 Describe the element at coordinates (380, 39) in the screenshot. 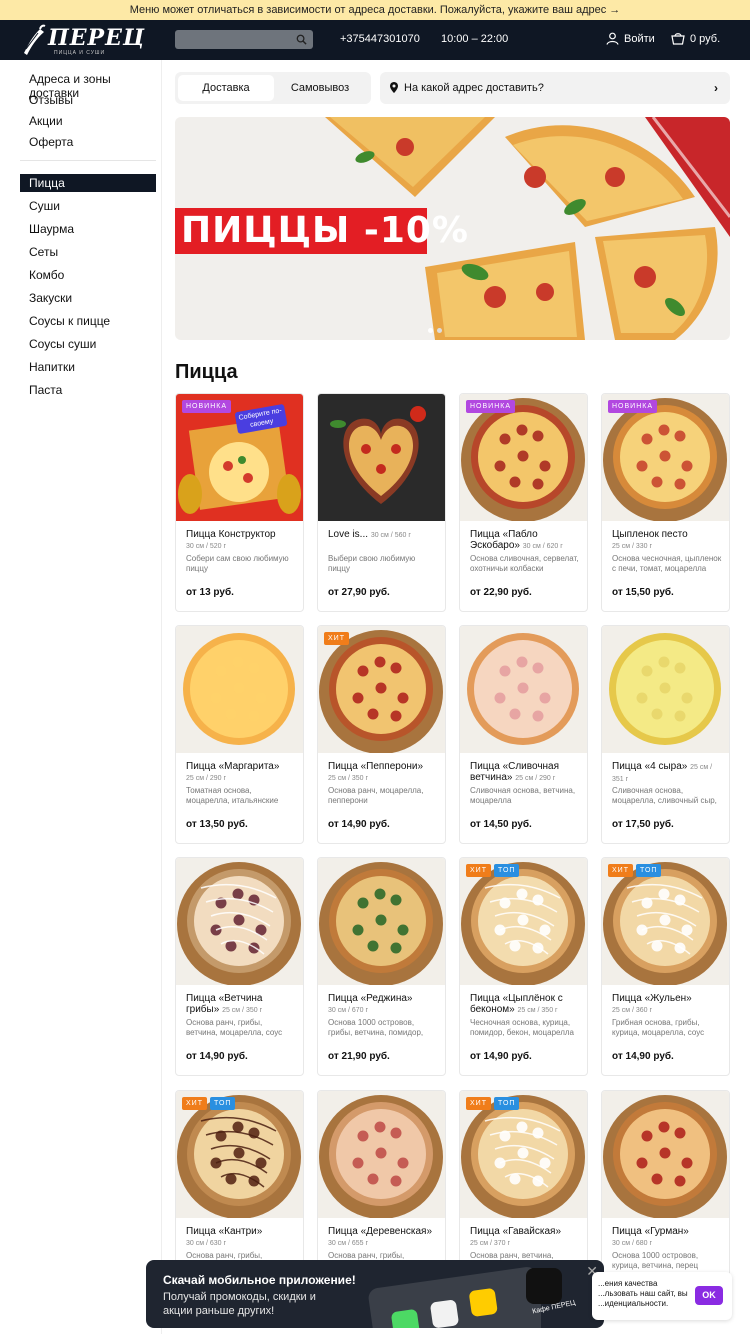

I see `phone-link: +375447301070` at that location.